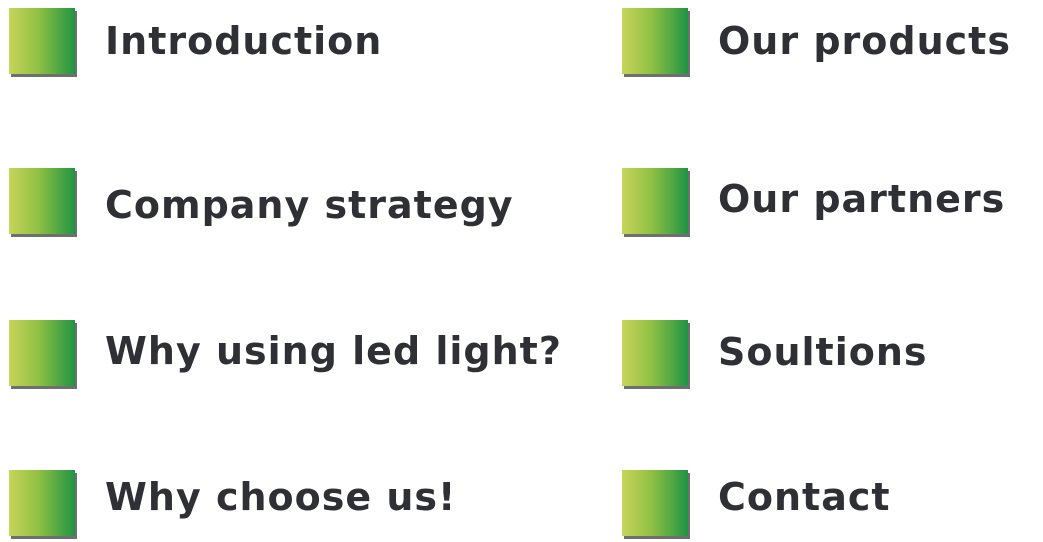 The image size is (1043, 542). I want to click on menu-item-label: Our products, so click(864, 41).